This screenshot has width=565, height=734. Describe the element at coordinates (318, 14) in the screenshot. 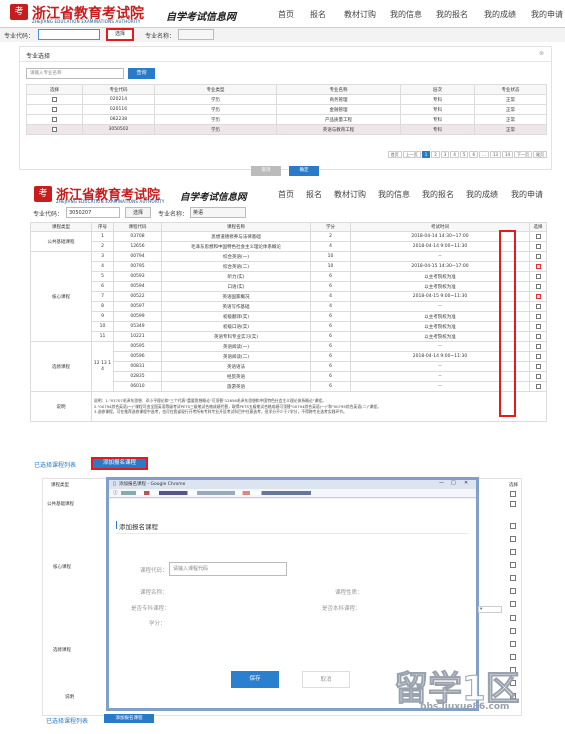

I see `nav-register: 报名` at that location.